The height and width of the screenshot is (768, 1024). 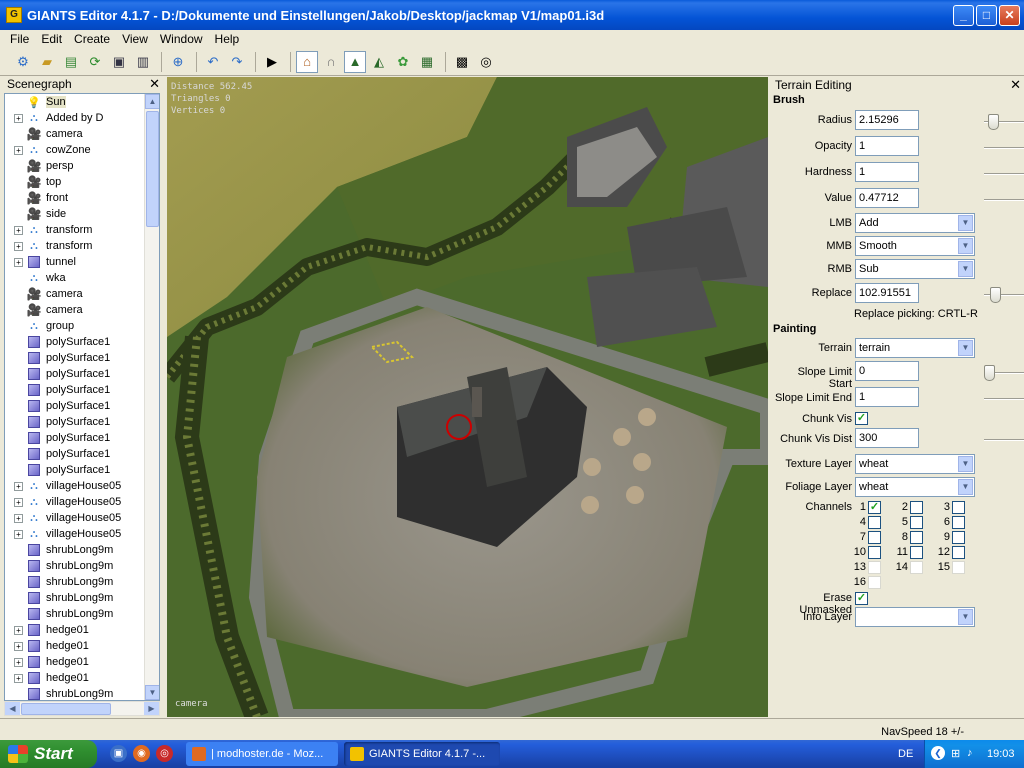 What do you see at coordinates (152, 101) in the screenshot?
I see `scroll-up-icon: ▲` at bounding box center [152, 101].